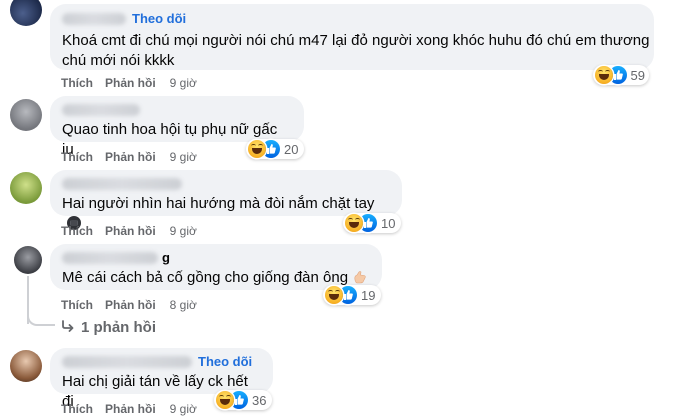  Describe the element at coordinates (388, 223) in the screenshot. I see `reaction-count: 10` at that location.